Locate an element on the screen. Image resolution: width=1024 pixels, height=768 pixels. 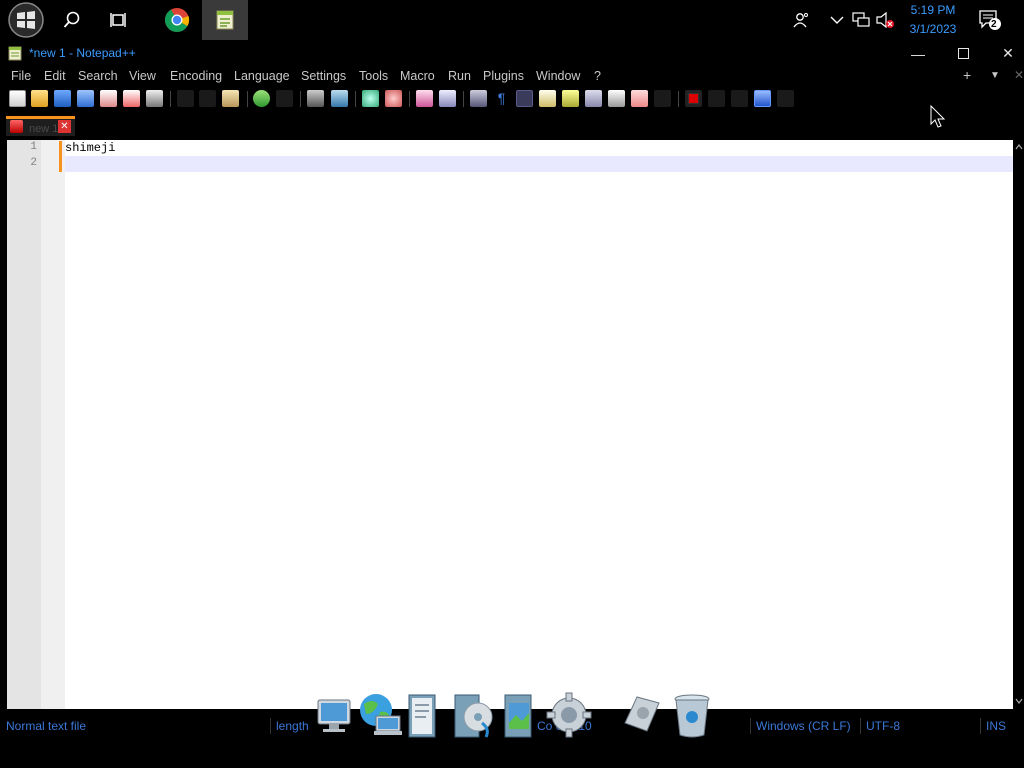
notification-icon is located at coordinates (990, 20).